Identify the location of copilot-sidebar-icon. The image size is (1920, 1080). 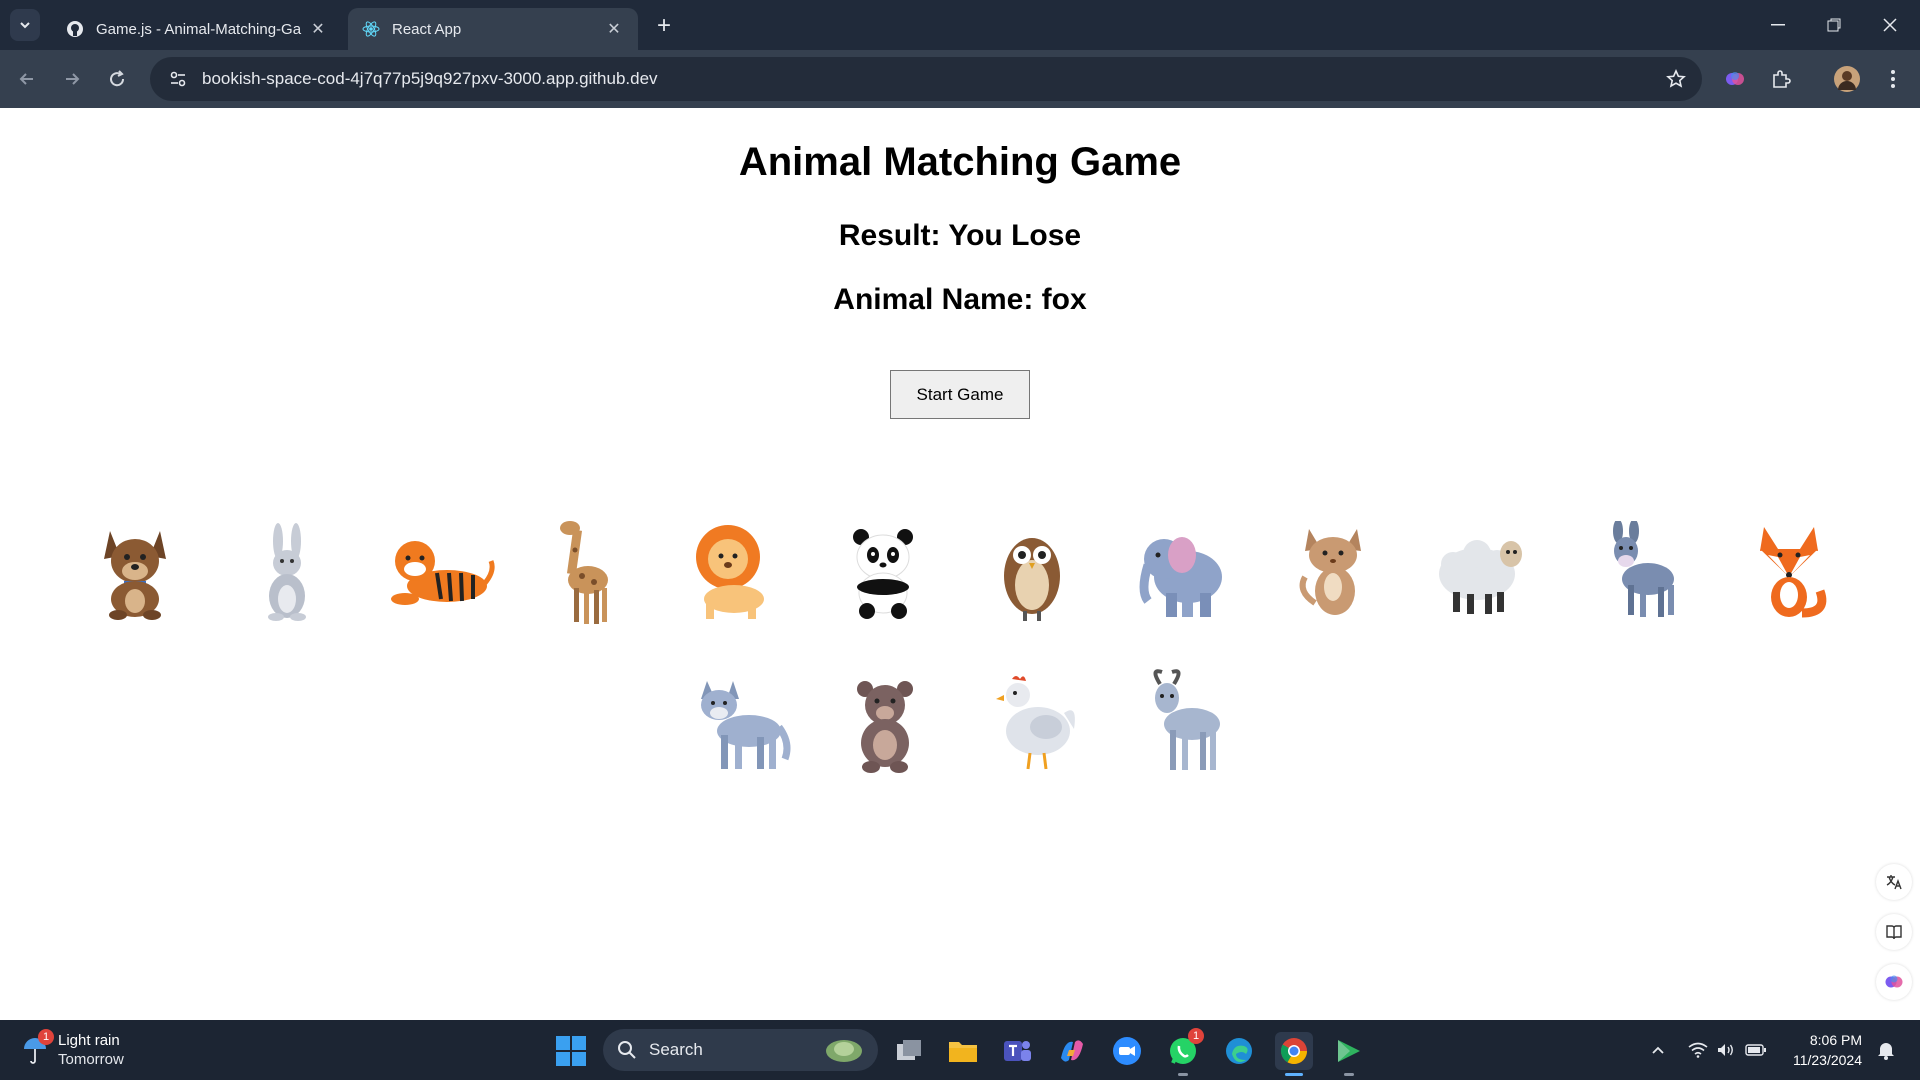
(1894, 982).